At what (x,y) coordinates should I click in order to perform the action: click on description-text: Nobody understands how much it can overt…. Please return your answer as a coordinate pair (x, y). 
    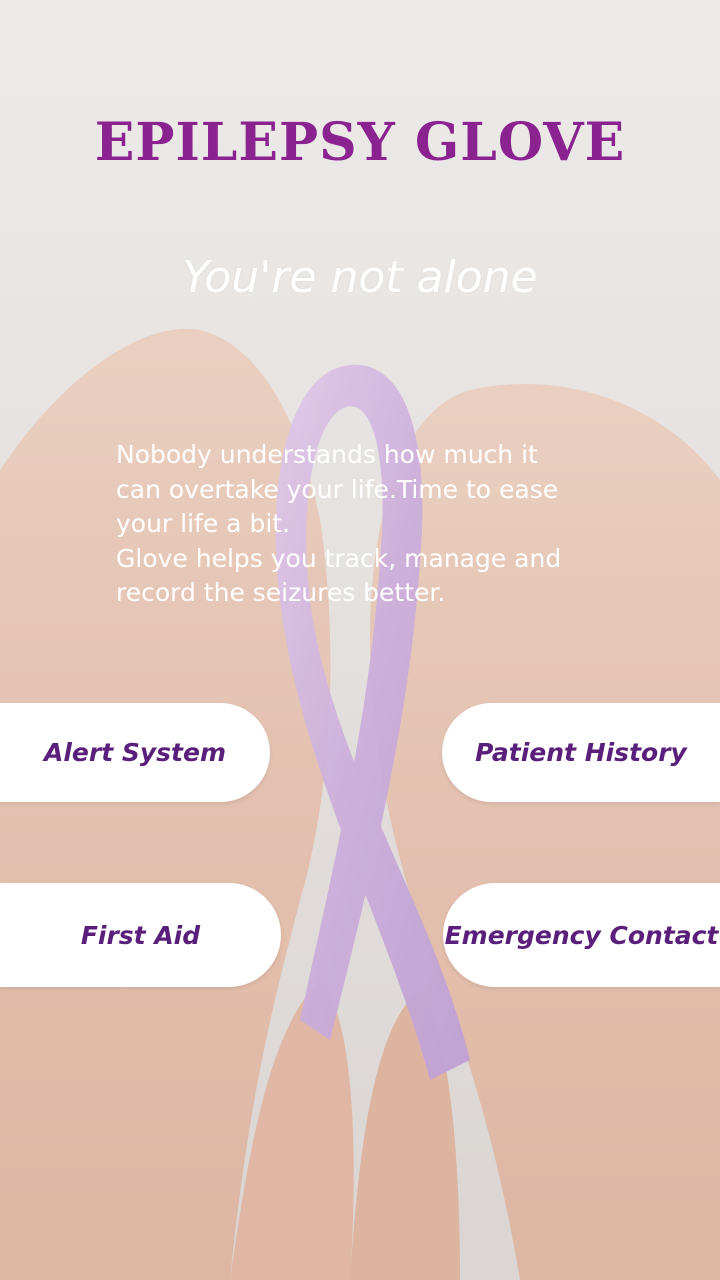
    Looking at the image, I should click on (339, 523).